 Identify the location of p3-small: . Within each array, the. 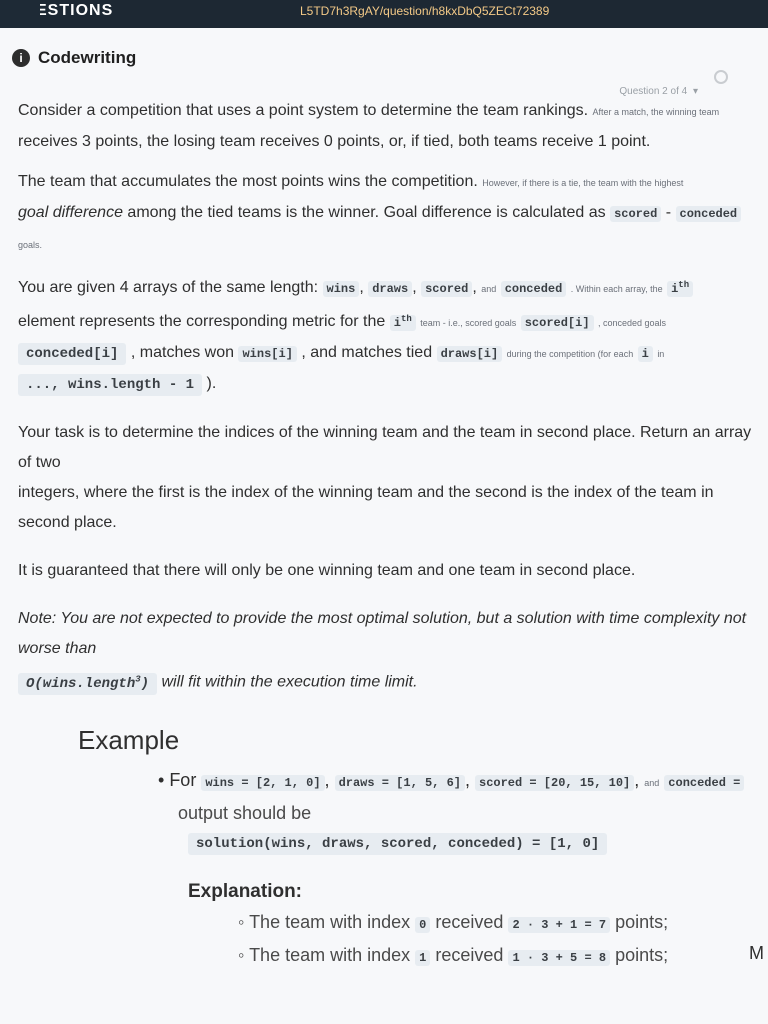
(616, 289).